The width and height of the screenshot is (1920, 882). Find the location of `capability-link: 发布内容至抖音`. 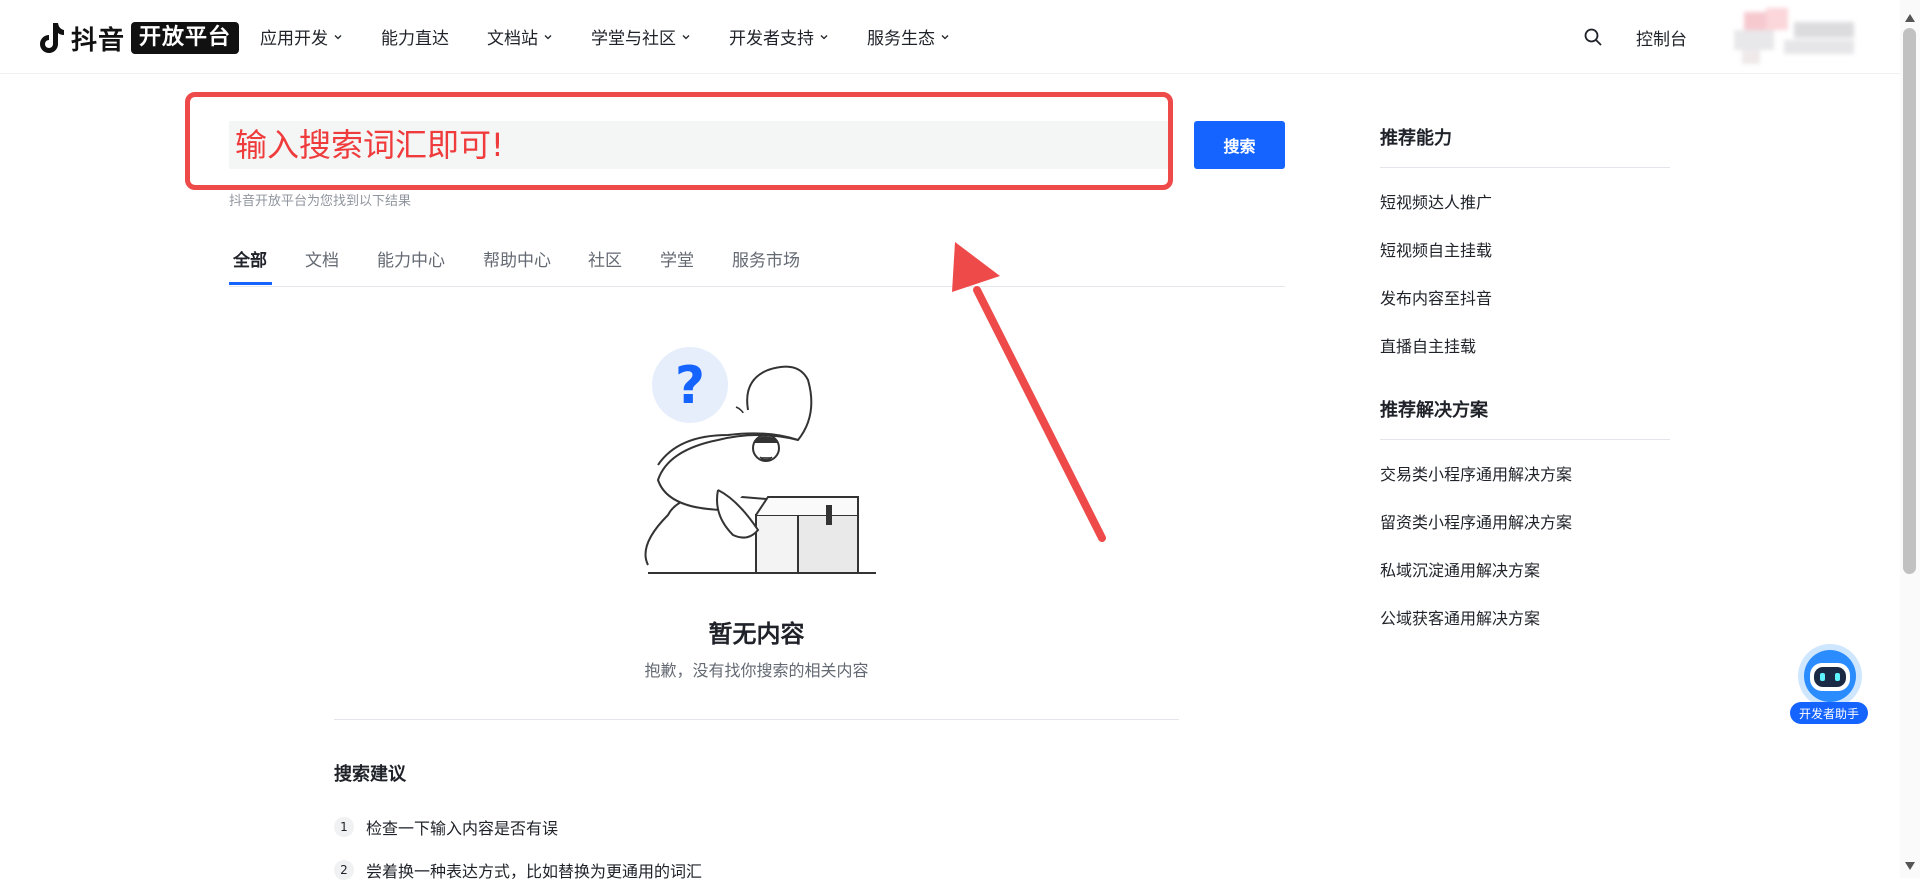

capability-link: 发布内容至抖音 is located at coordinates (1436, 297).